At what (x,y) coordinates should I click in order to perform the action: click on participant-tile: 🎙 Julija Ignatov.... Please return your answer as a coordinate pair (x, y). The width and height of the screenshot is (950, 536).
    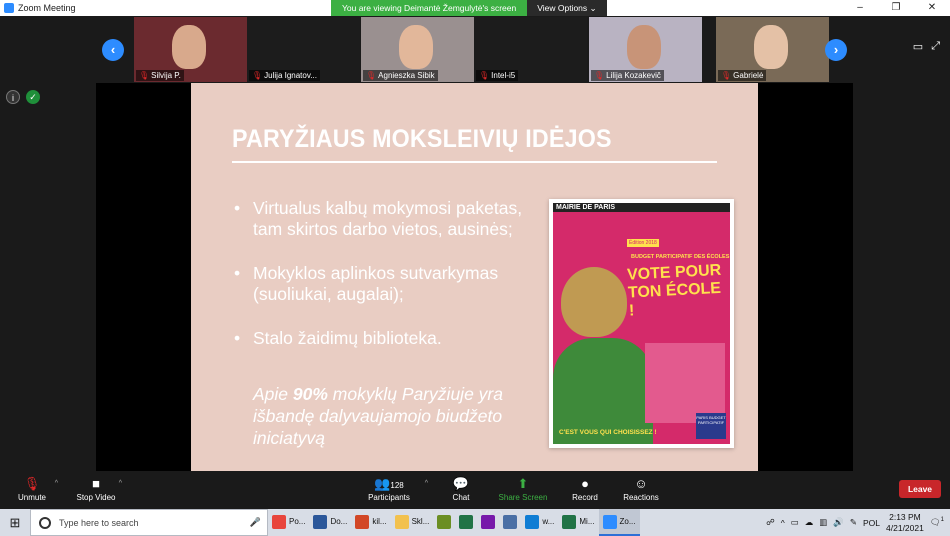
    Looking at the image, I should click on (303, 49).